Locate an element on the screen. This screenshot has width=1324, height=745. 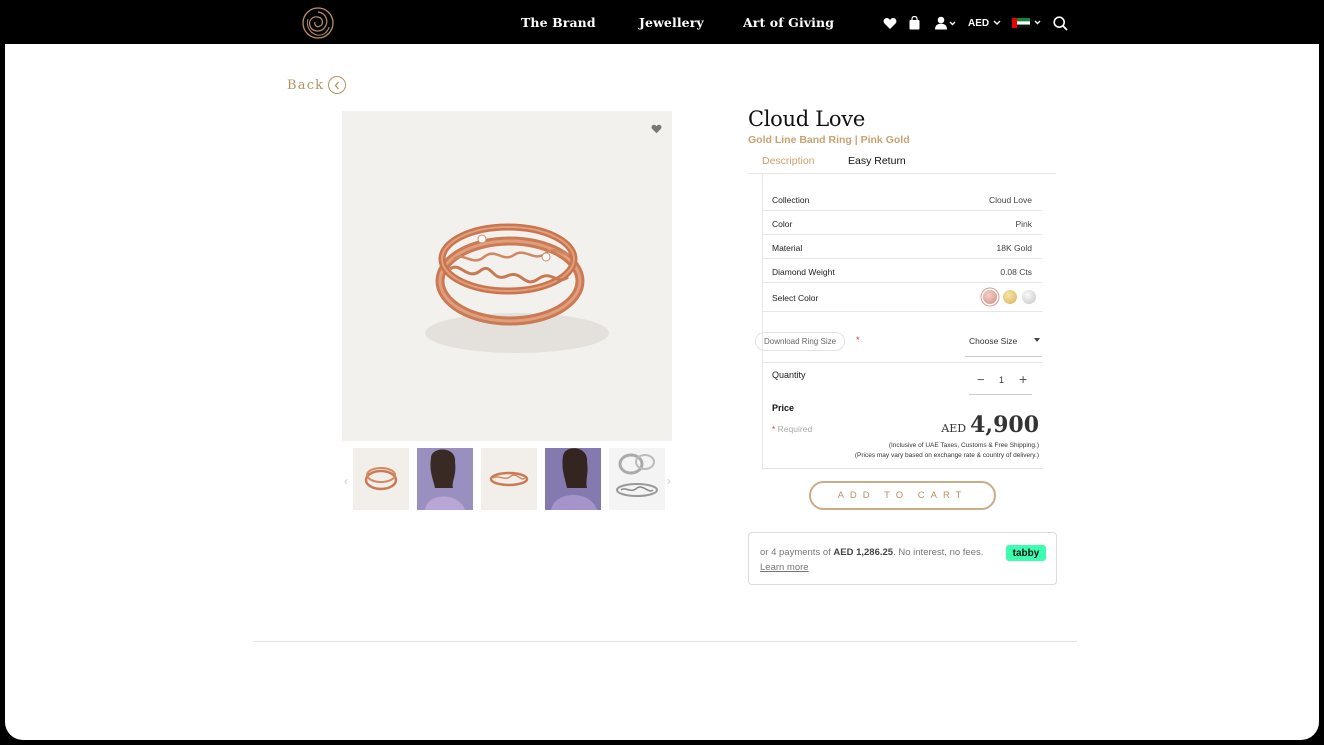
spec-value: Cloud Love is located at coordinates (1010, 200).